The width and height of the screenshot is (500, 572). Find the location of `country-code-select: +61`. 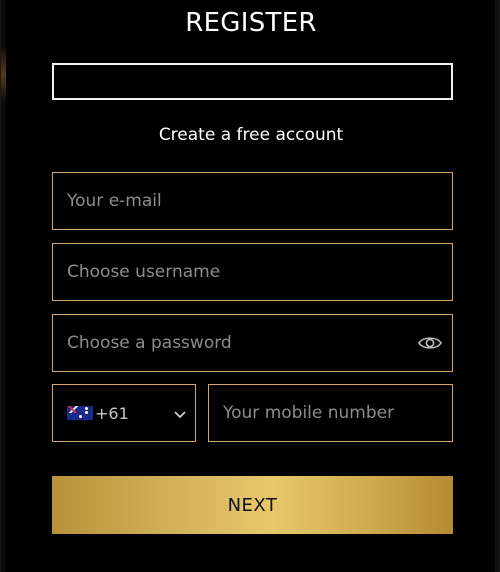

country-code-select: +61 is located at coordinates (124, 413).